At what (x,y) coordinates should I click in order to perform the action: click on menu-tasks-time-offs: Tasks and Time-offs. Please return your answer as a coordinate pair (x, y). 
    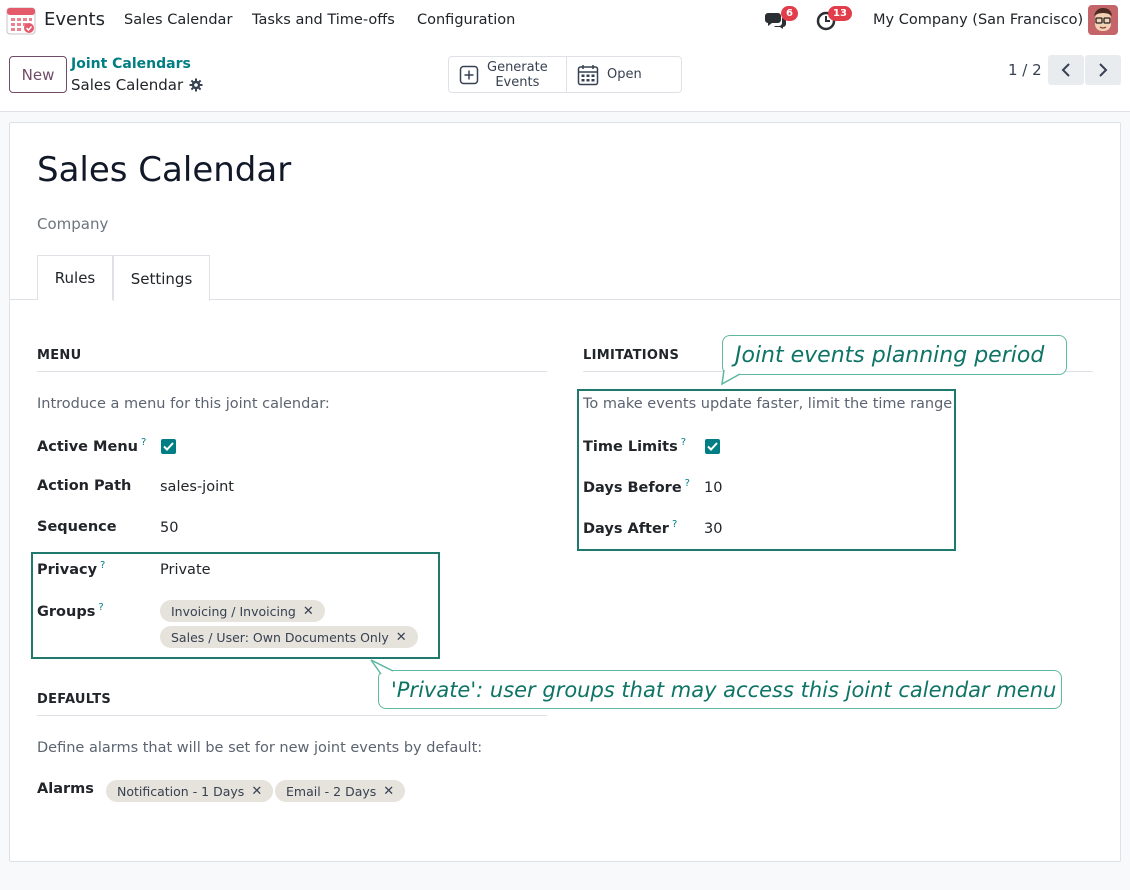
    Looking at the image, I should click on (323, 20).